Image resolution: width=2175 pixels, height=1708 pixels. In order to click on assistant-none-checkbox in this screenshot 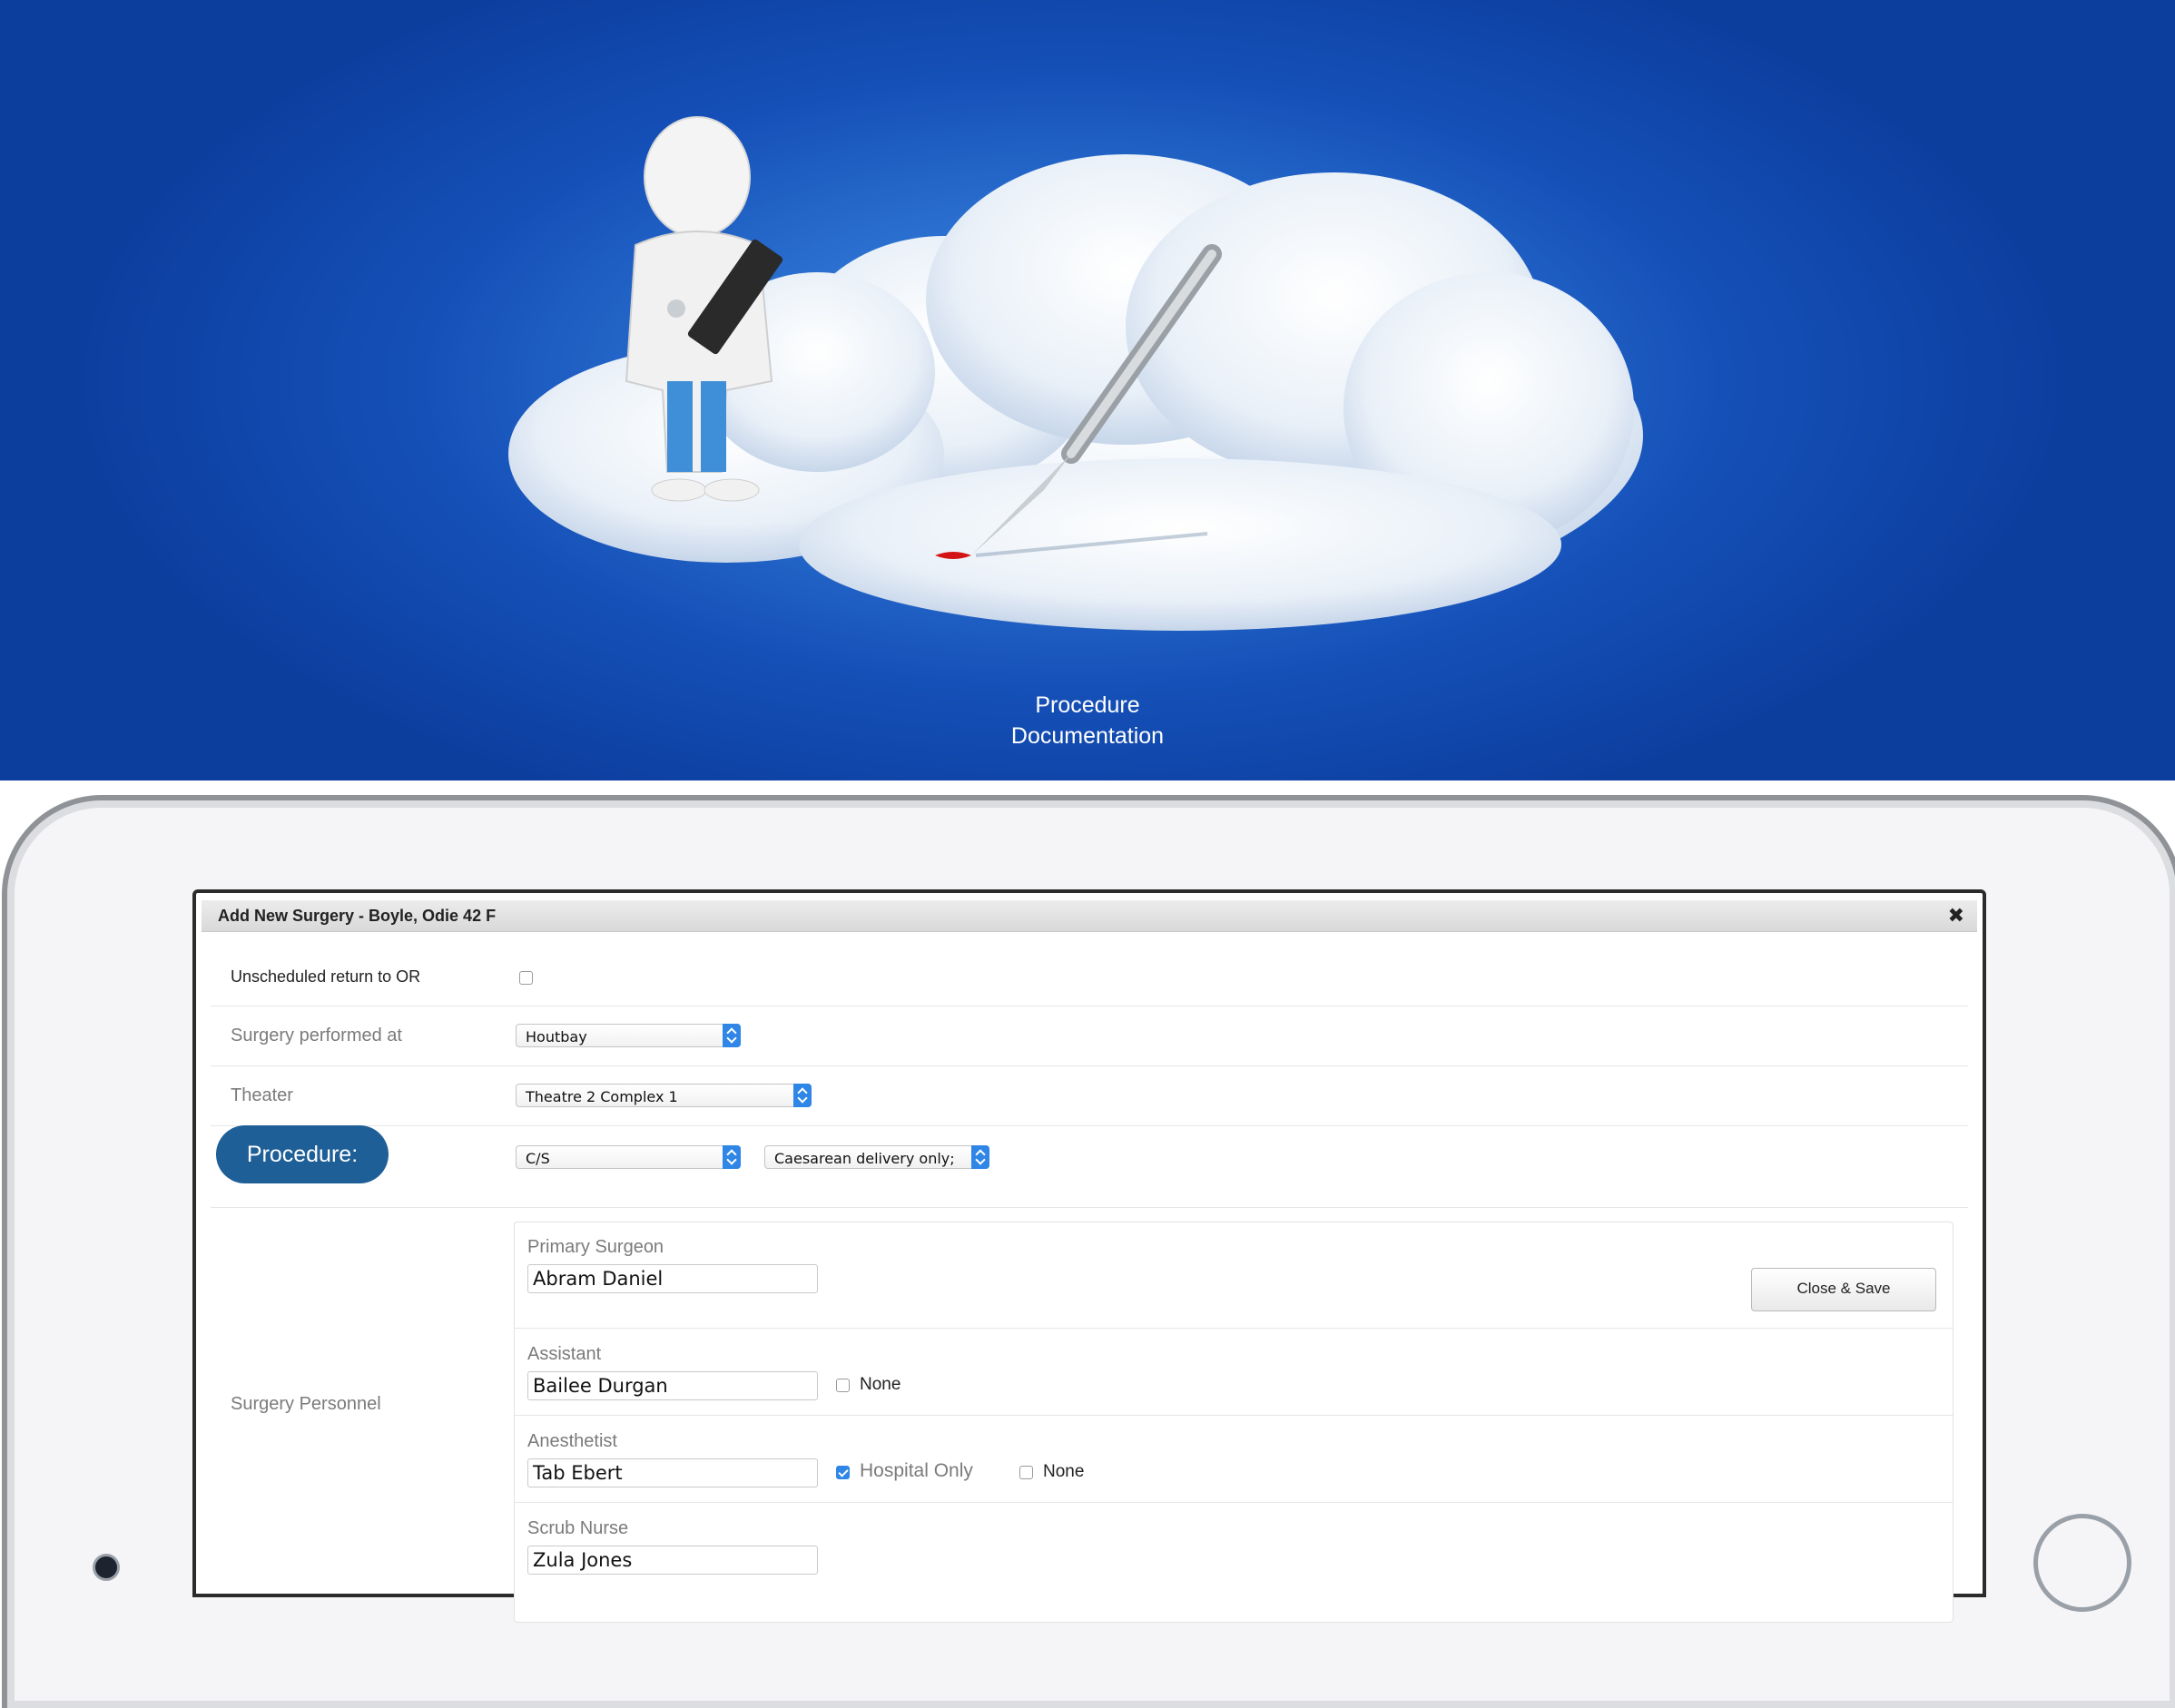, I will do `click(843, 1385)`.